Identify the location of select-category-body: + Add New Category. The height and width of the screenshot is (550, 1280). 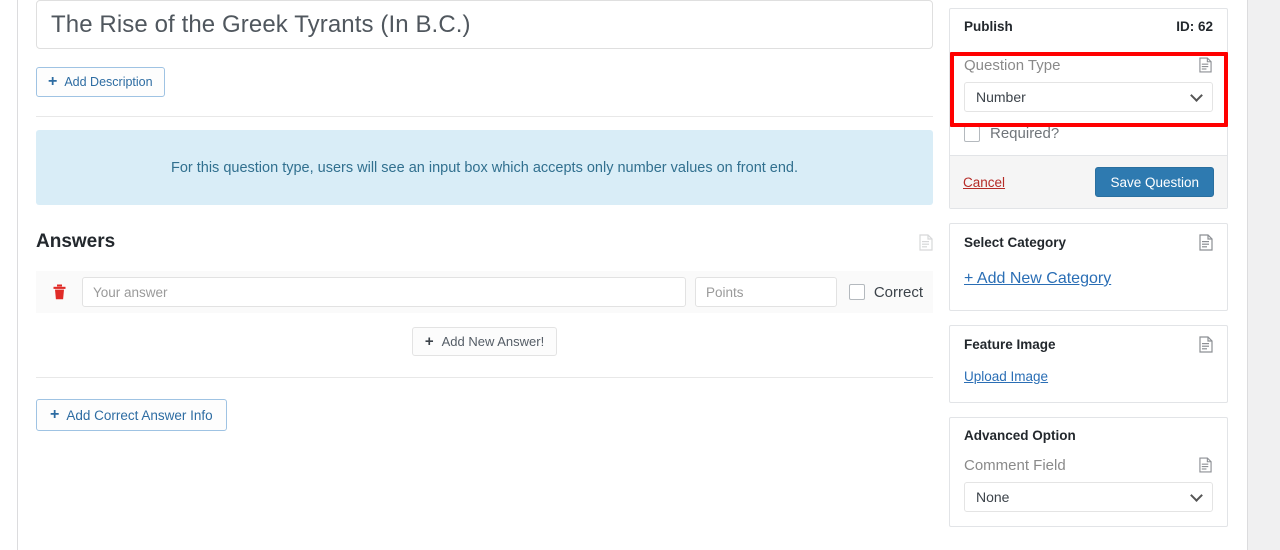
(1088, 285).